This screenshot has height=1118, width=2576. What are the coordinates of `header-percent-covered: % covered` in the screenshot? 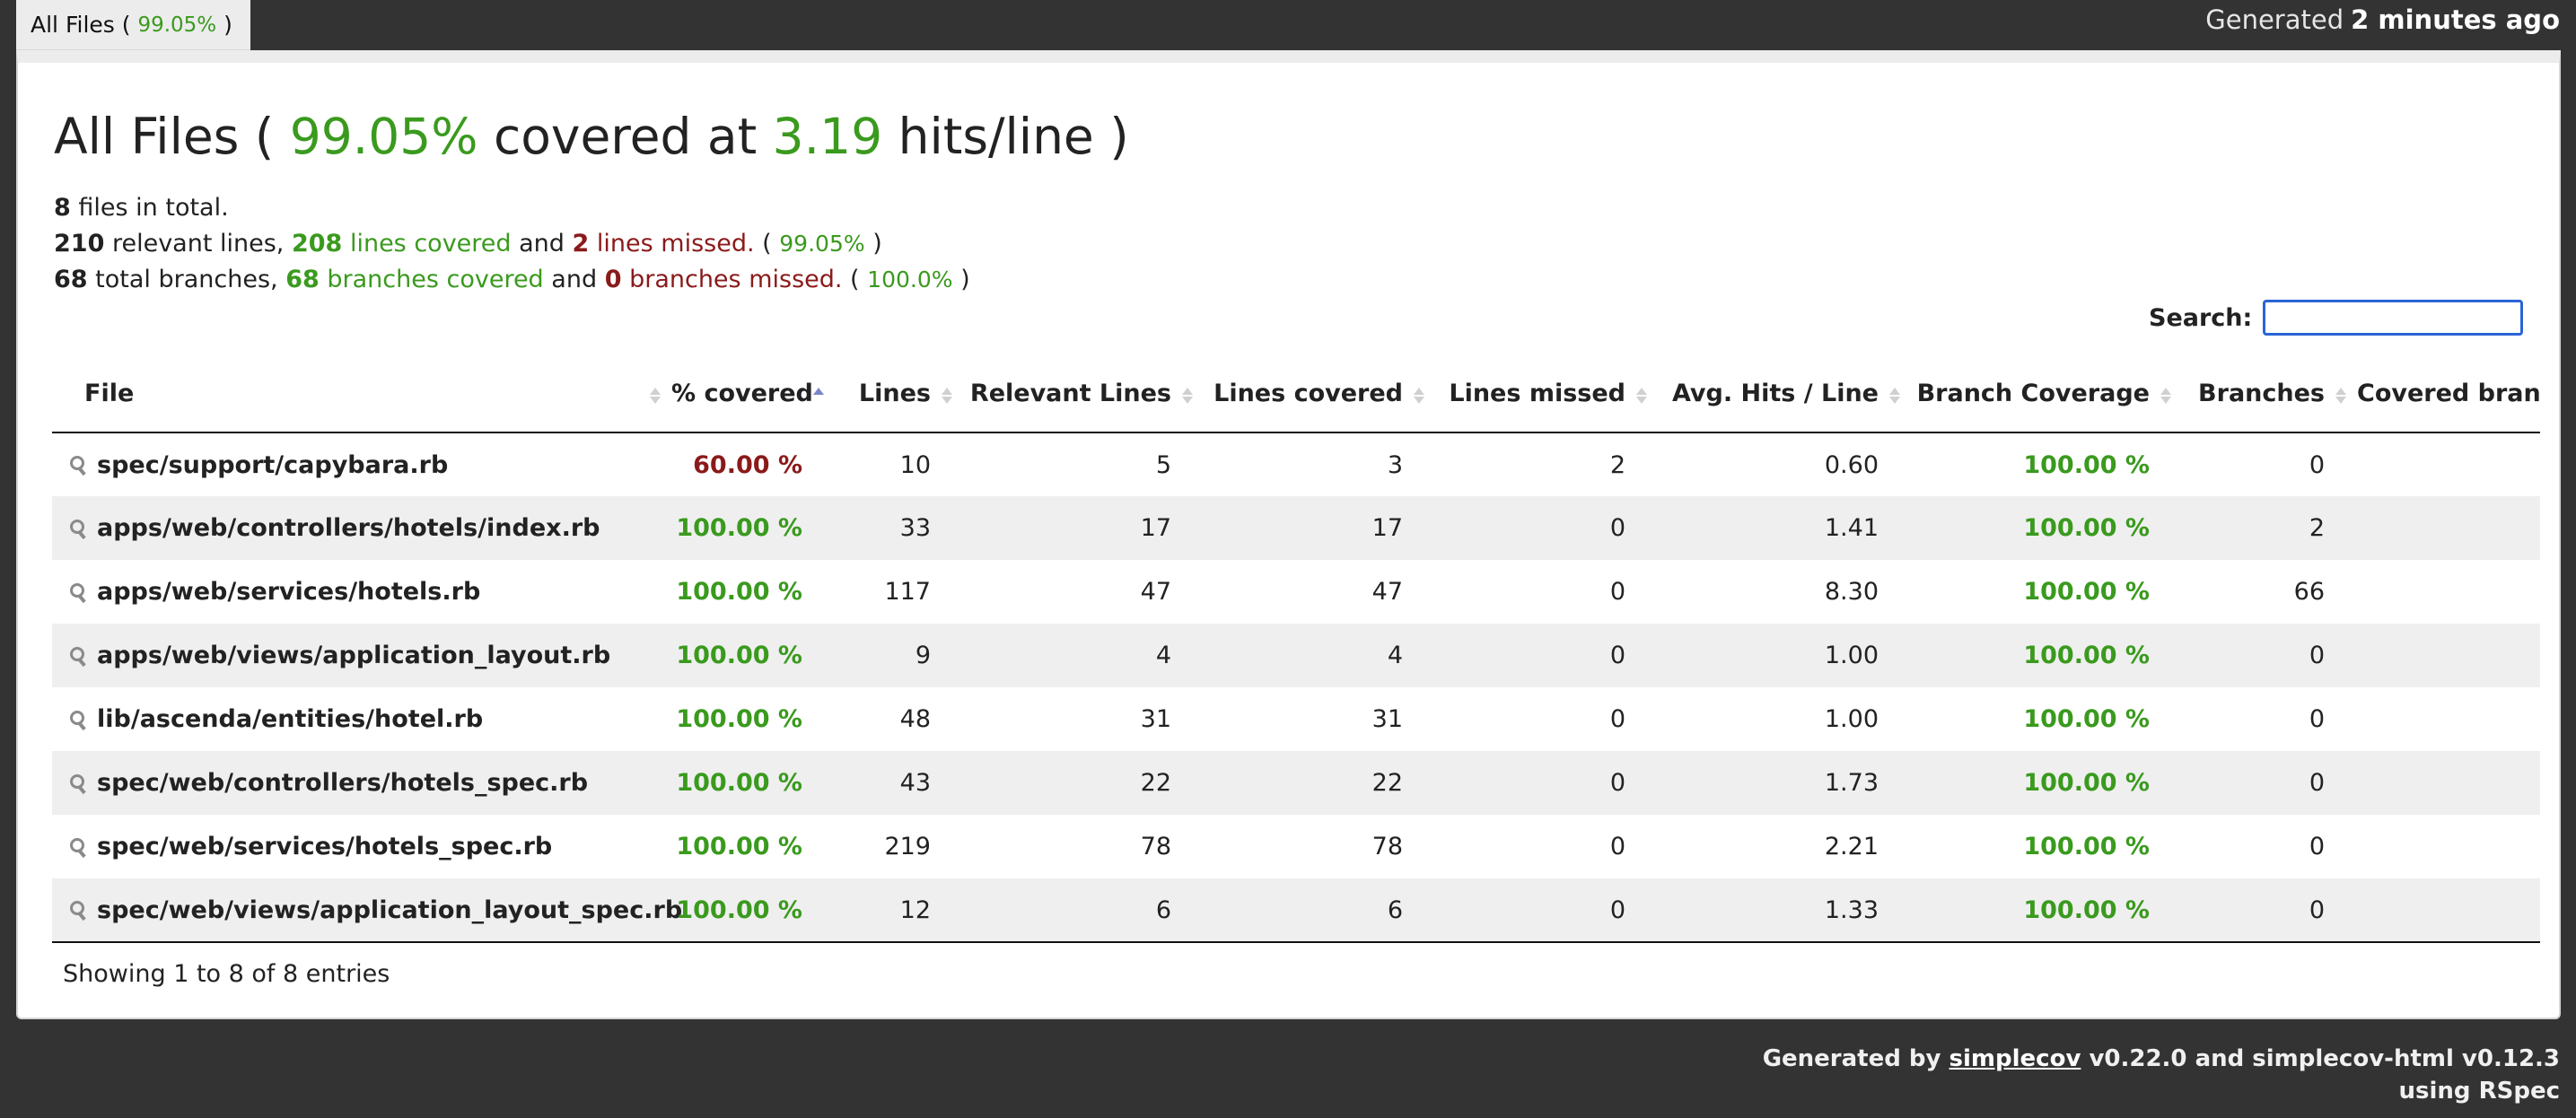 It's located at (753, 394).